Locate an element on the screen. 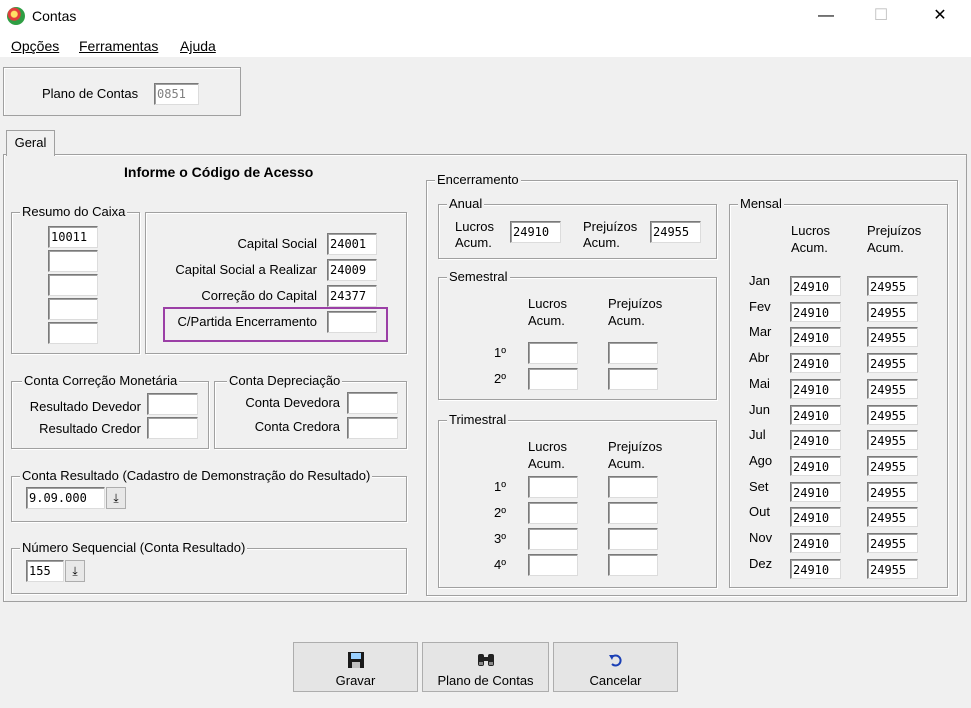 Image resolution: width=971 pixels, height=708 pixels. semestral-legend: Semestral is located at coordinates (478, 276).